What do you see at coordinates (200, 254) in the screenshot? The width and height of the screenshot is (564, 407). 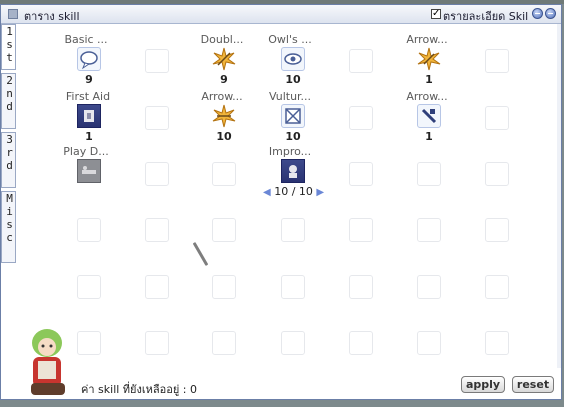 I see `needle-cursor` at bounding box center [200, 254].